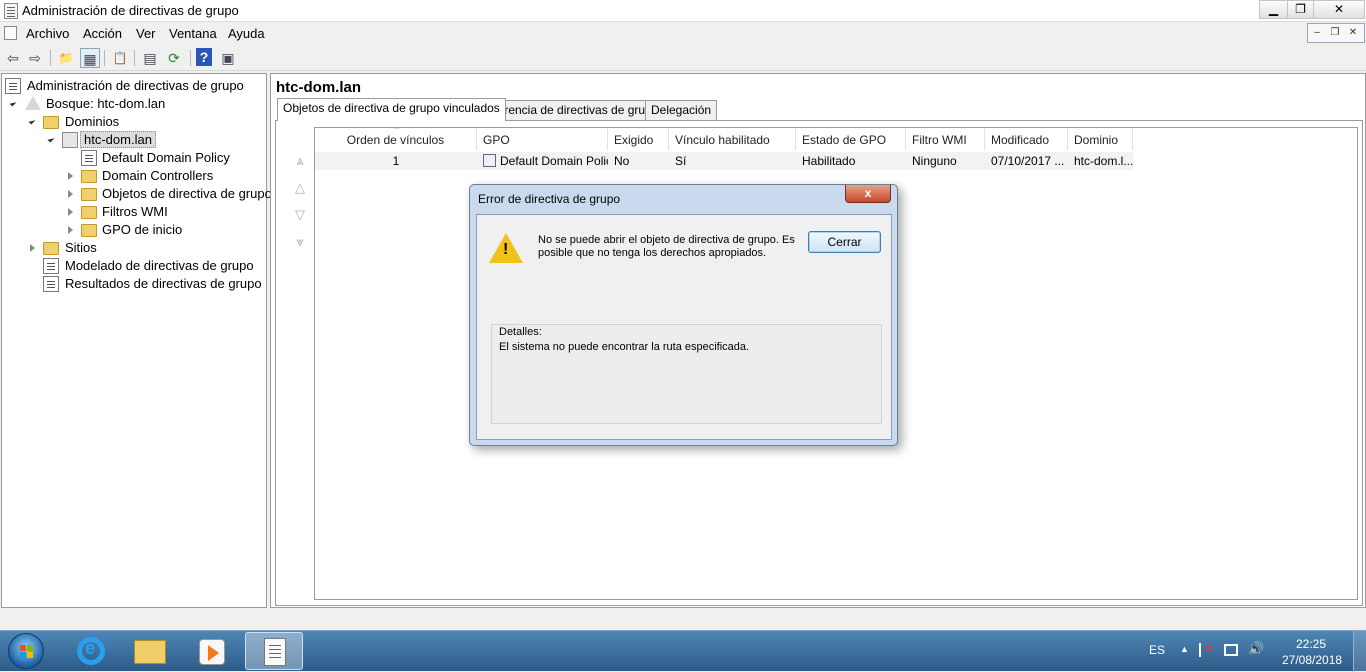  What do you see at coordinates (391, 109) in the screenshot?
I see `tab-linked-gpos: Objetos de directiva de grupo vinculados` at bounding box center [391, 109].